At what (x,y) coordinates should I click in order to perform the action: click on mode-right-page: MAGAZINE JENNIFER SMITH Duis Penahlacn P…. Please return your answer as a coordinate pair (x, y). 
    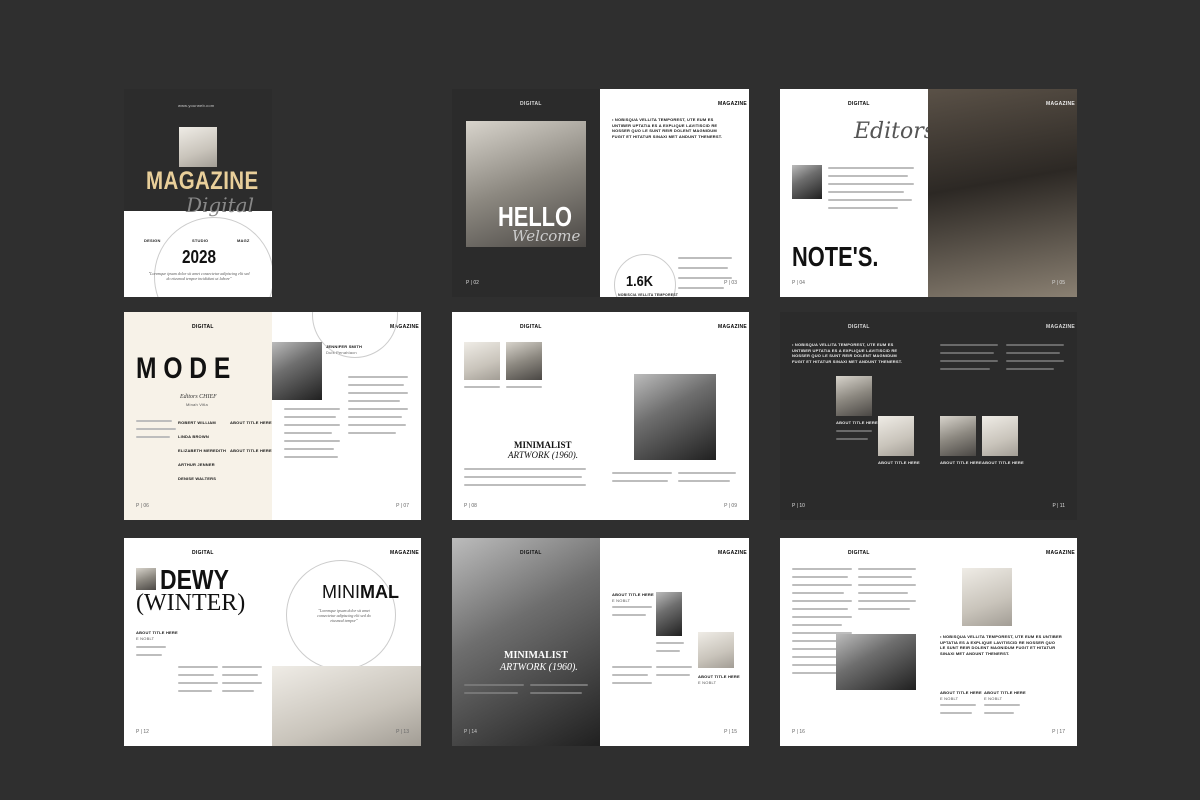
    Looking at the image, I should click on (346, 416).